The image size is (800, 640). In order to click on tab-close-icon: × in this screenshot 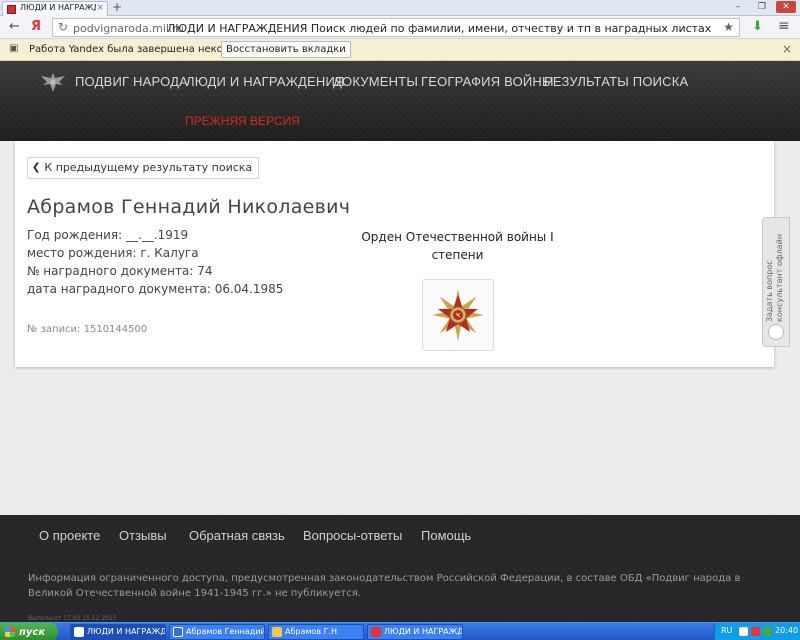, I will do `click(100, 8)`.